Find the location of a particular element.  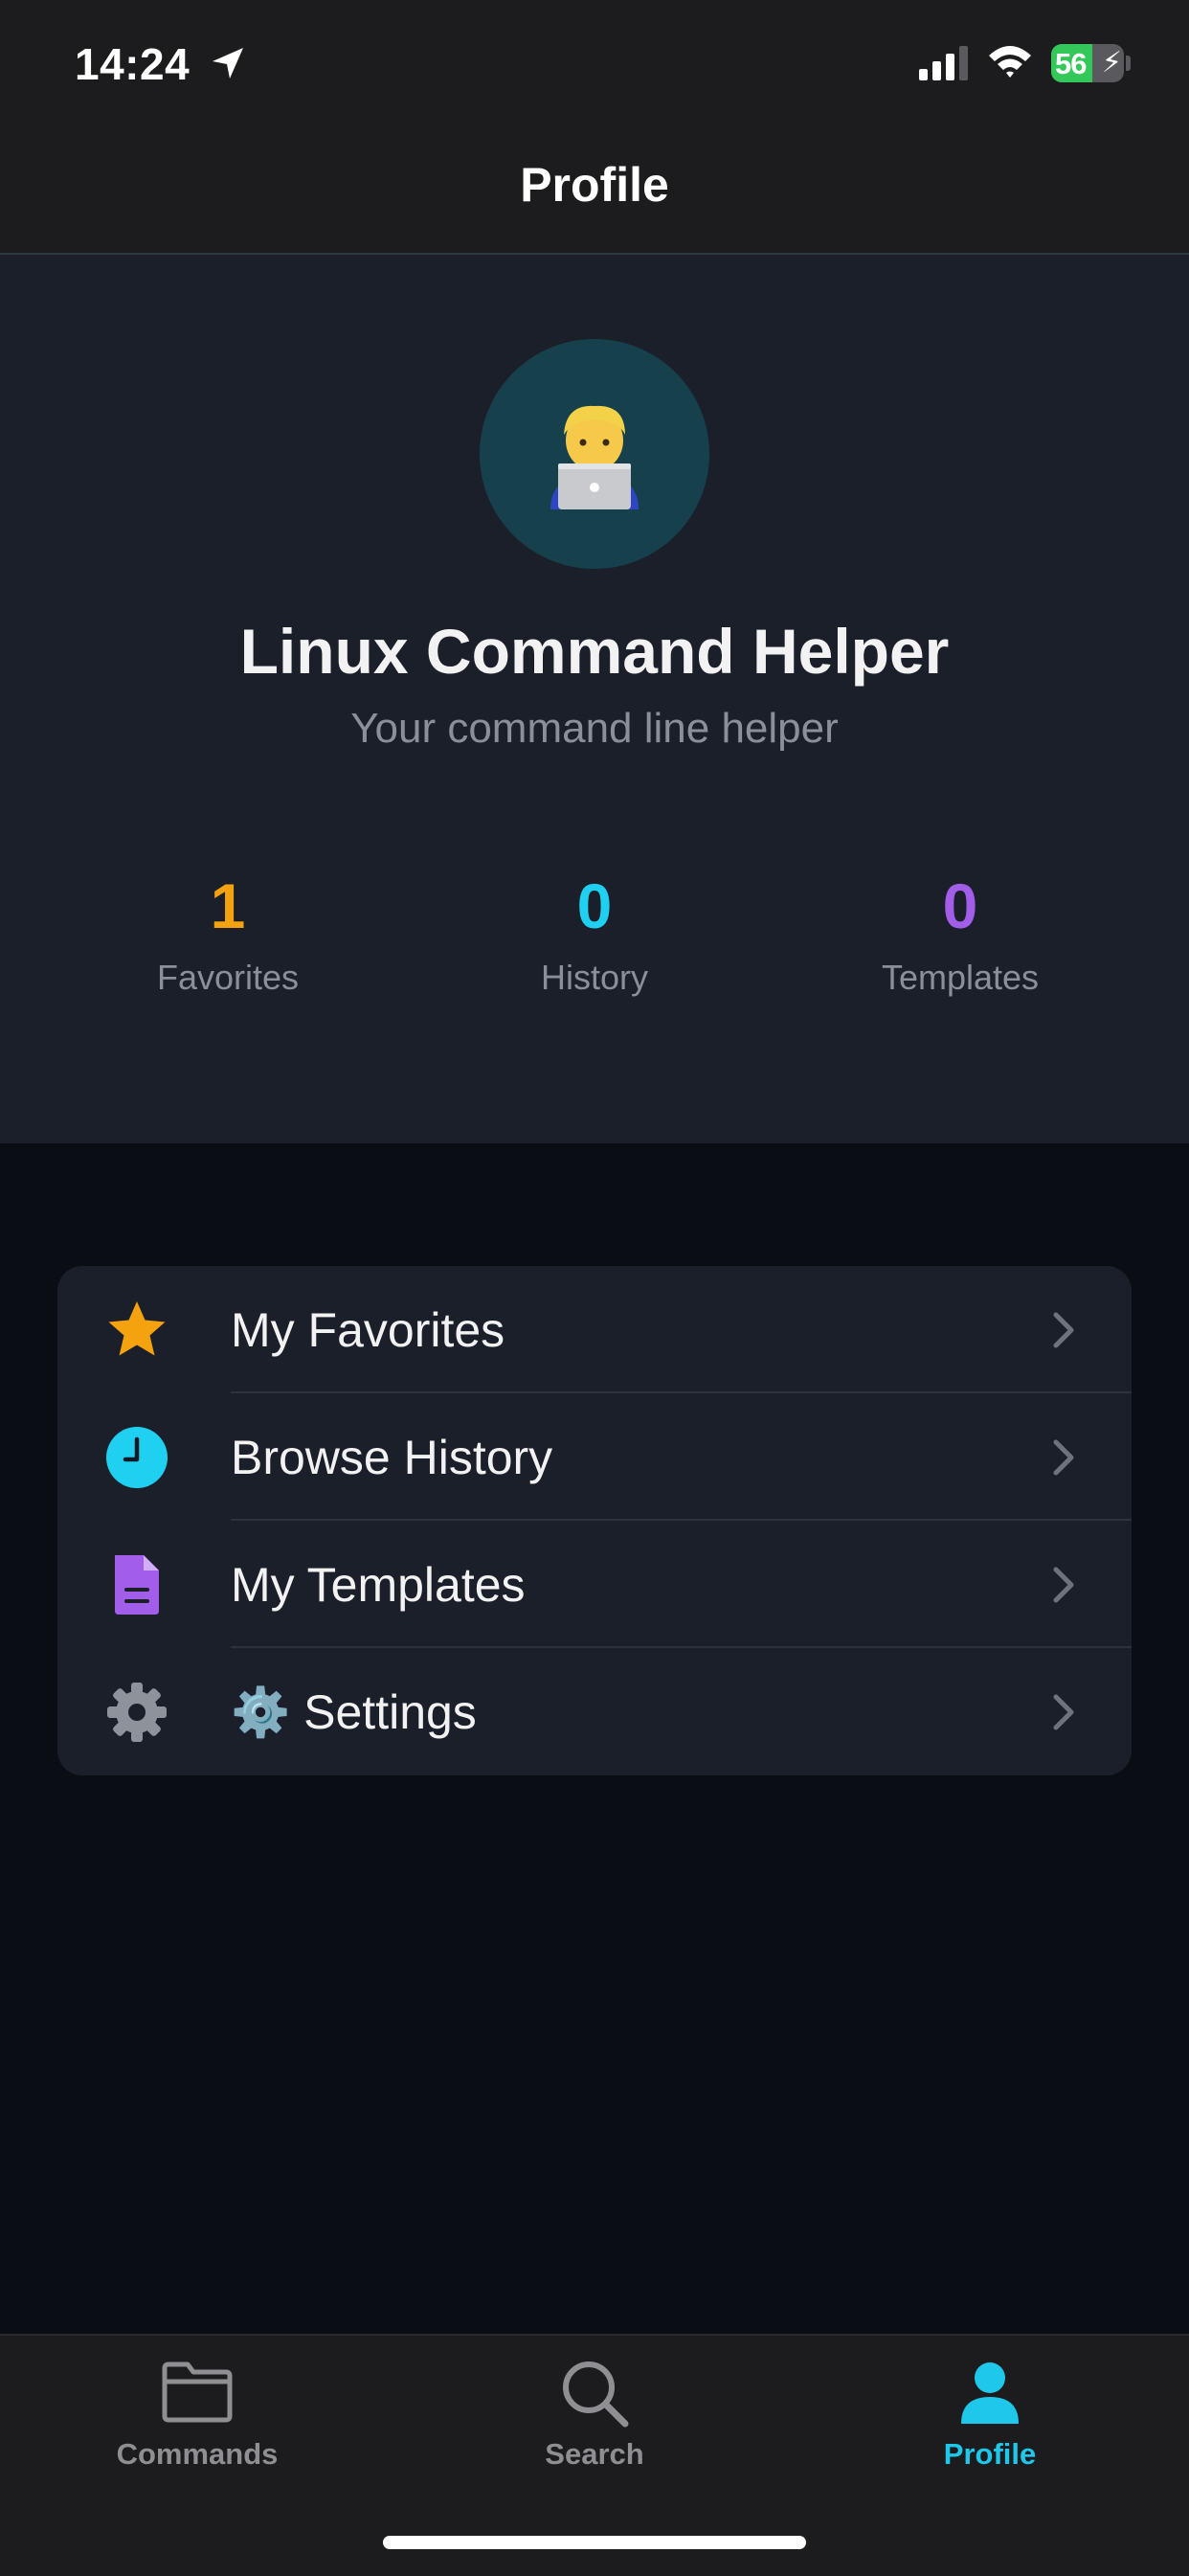

battery-indicator: 56 ⚡ is located at coordinates (1087, 63).